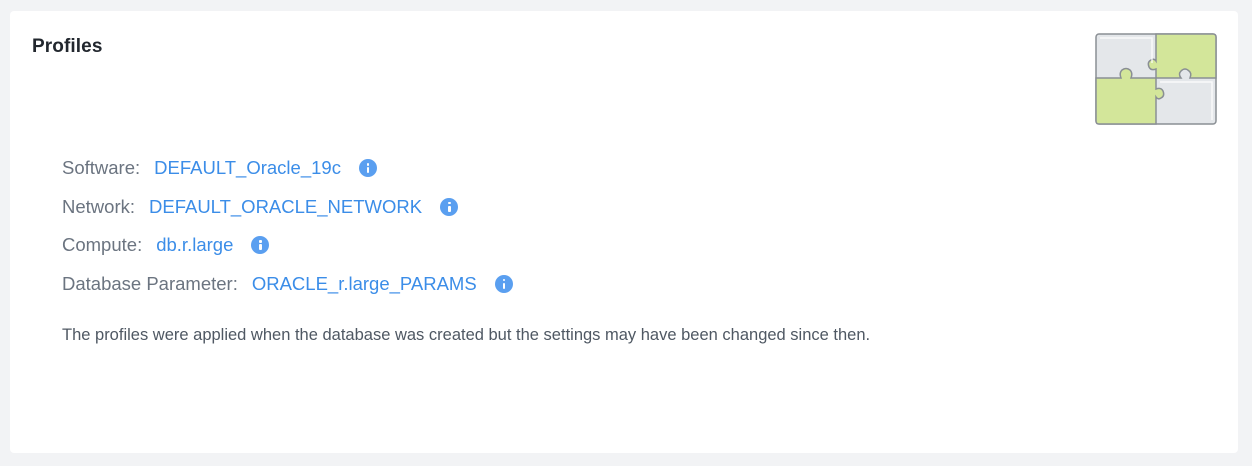 The height and width of the screenshot is (466, 1252). I want to click on profile-row-network: Network: DEFAULT_ORACLE_NETWORK, so click(287, 207).